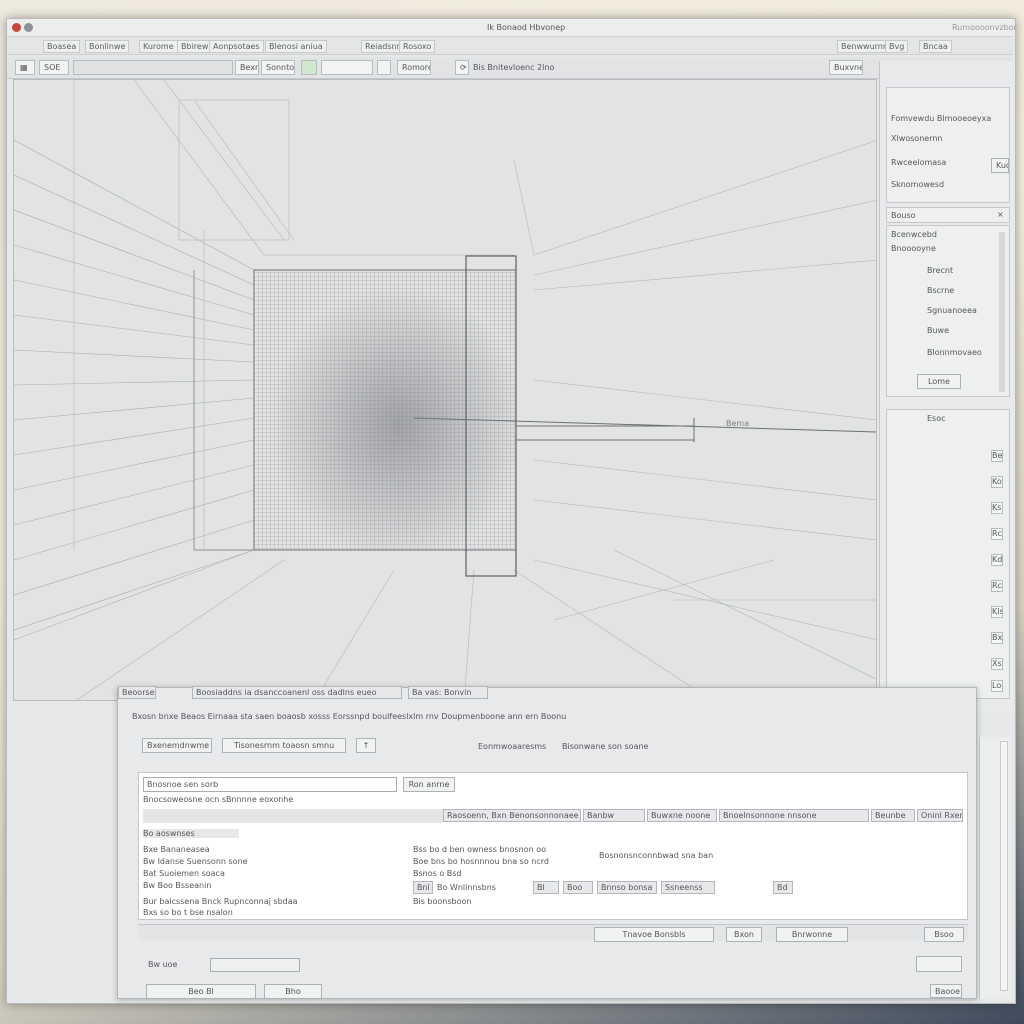 This screenshot has height=1024, width=1024. I want to click on menu-item-right-3: Bncaa, so click(935, 46).